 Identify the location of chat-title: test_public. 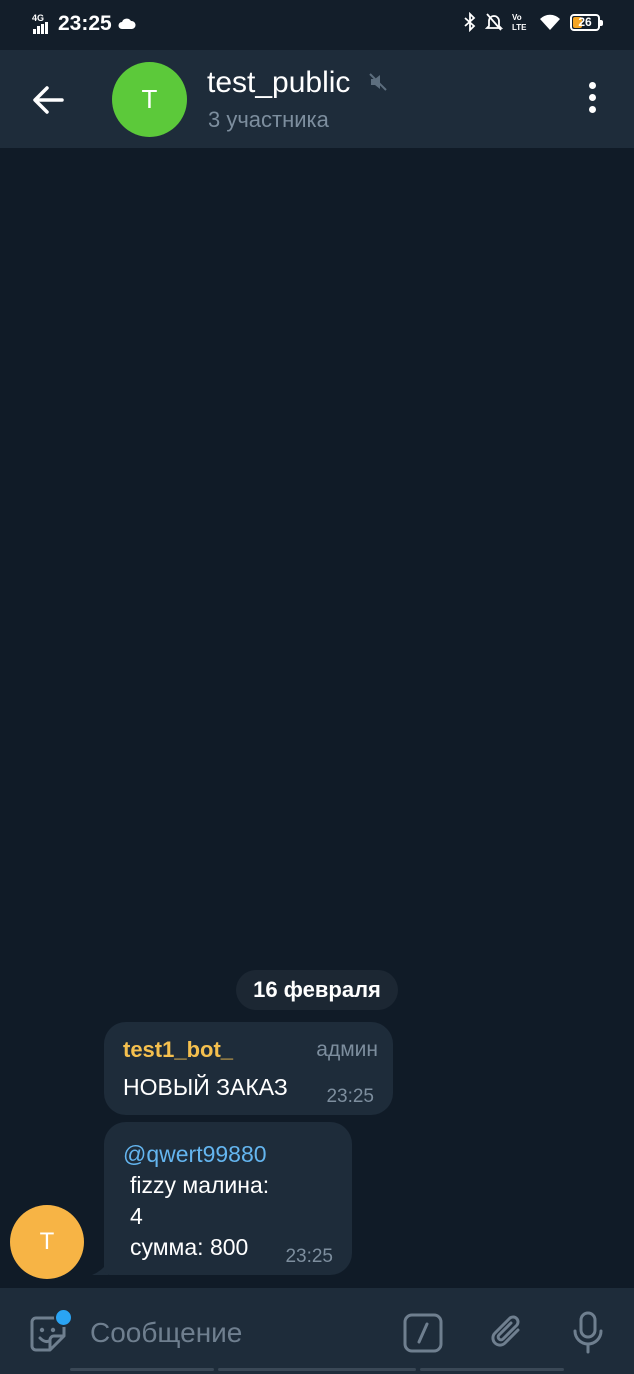
(278, 83).